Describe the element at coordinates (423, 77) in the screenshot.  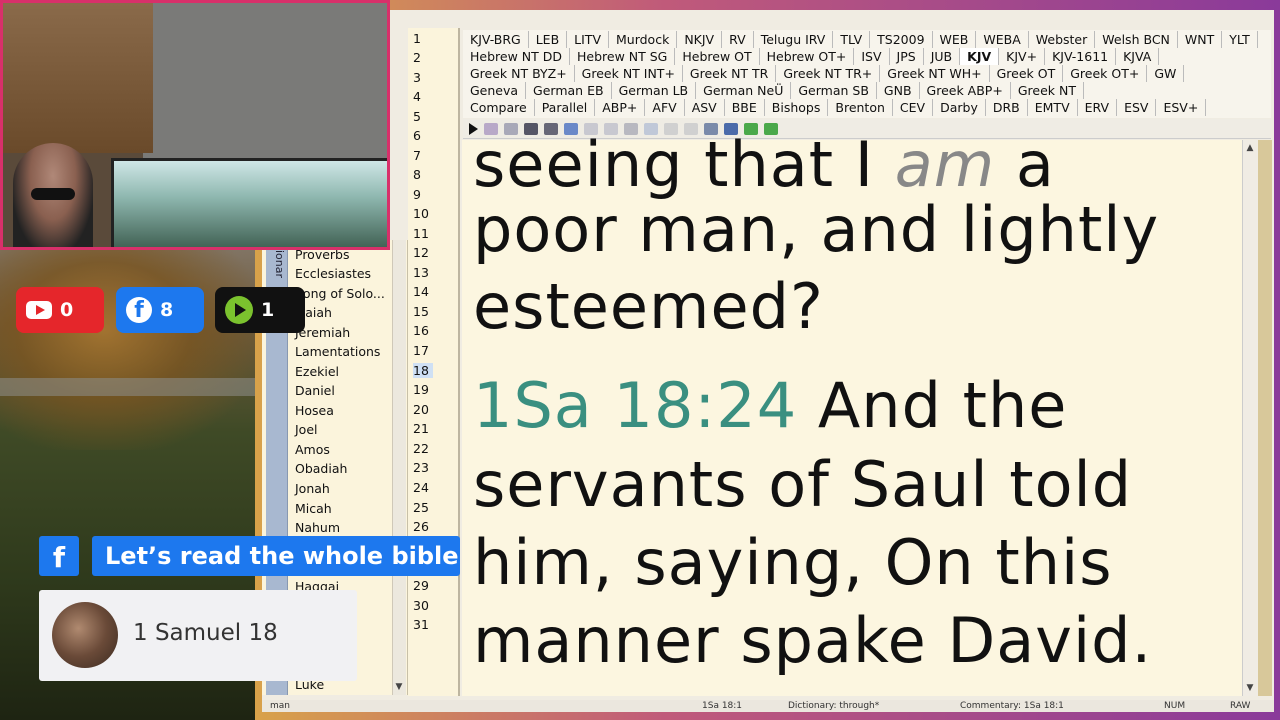
I see `line-number: 3` at that location.